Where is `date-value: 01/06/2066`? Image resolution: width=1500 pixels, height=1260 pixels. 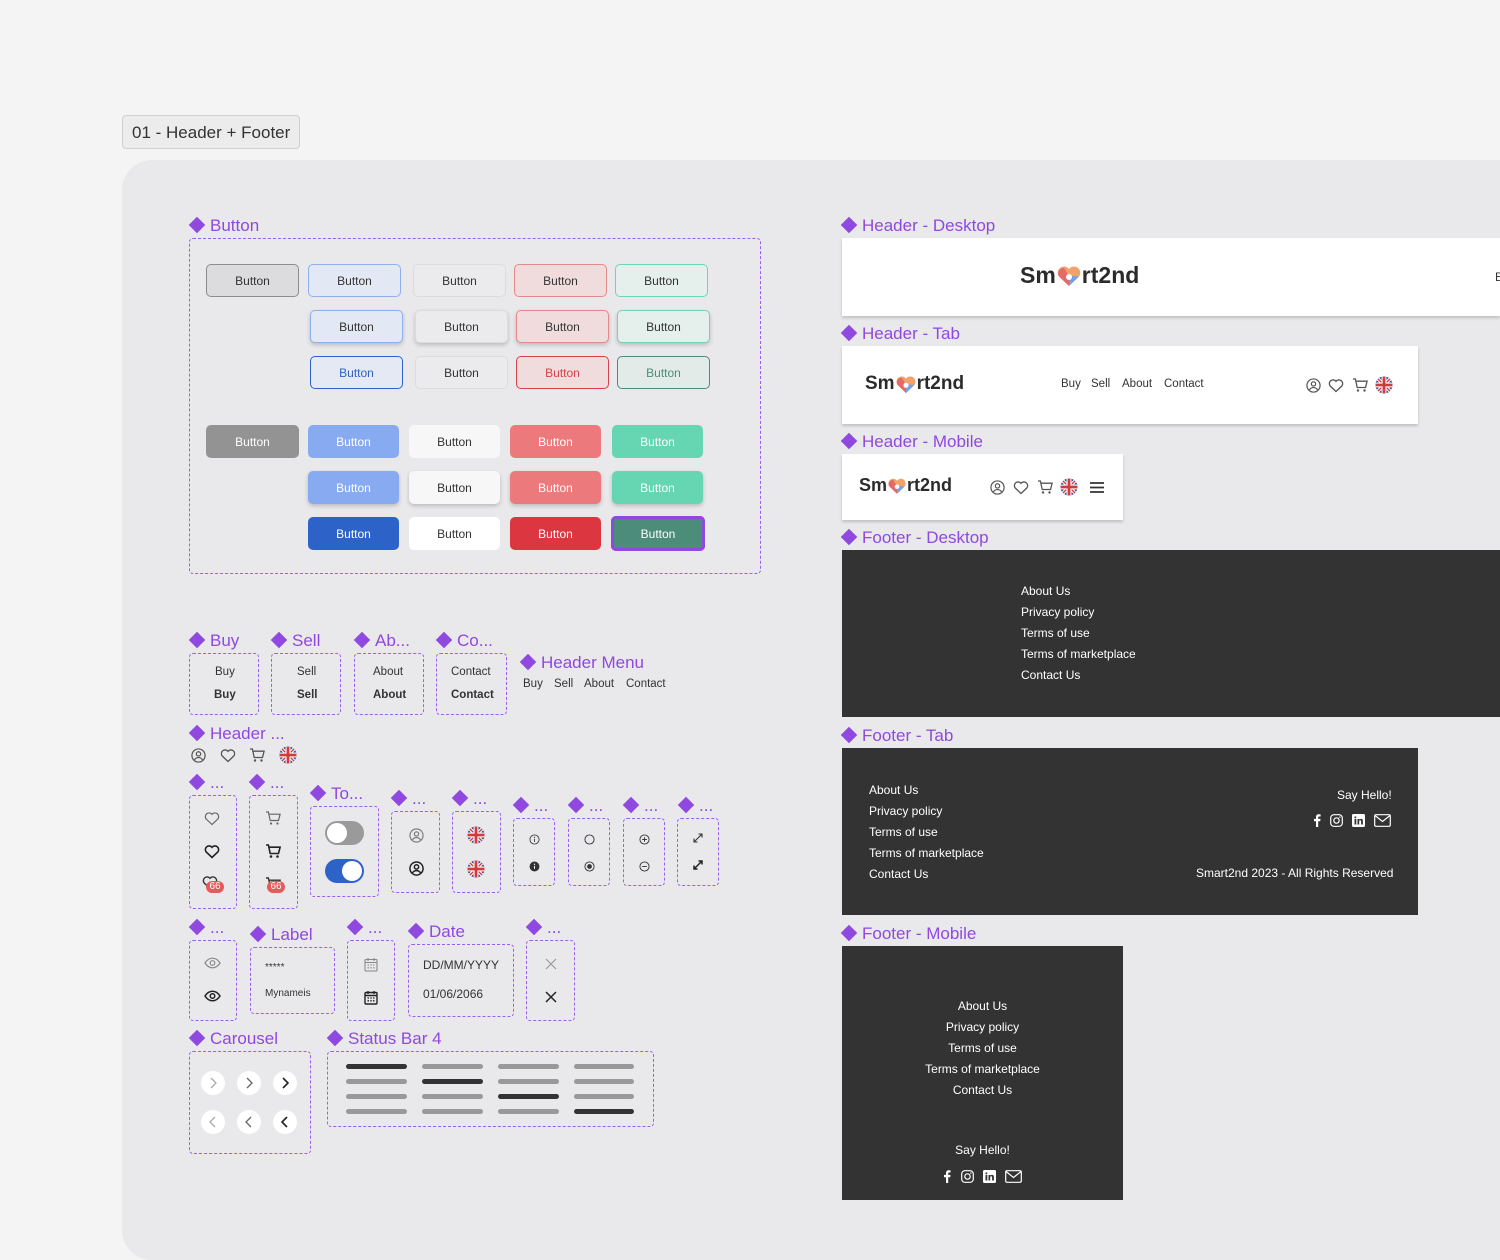
date-value: 01/06/2066 is located at coordinates (453, 994).